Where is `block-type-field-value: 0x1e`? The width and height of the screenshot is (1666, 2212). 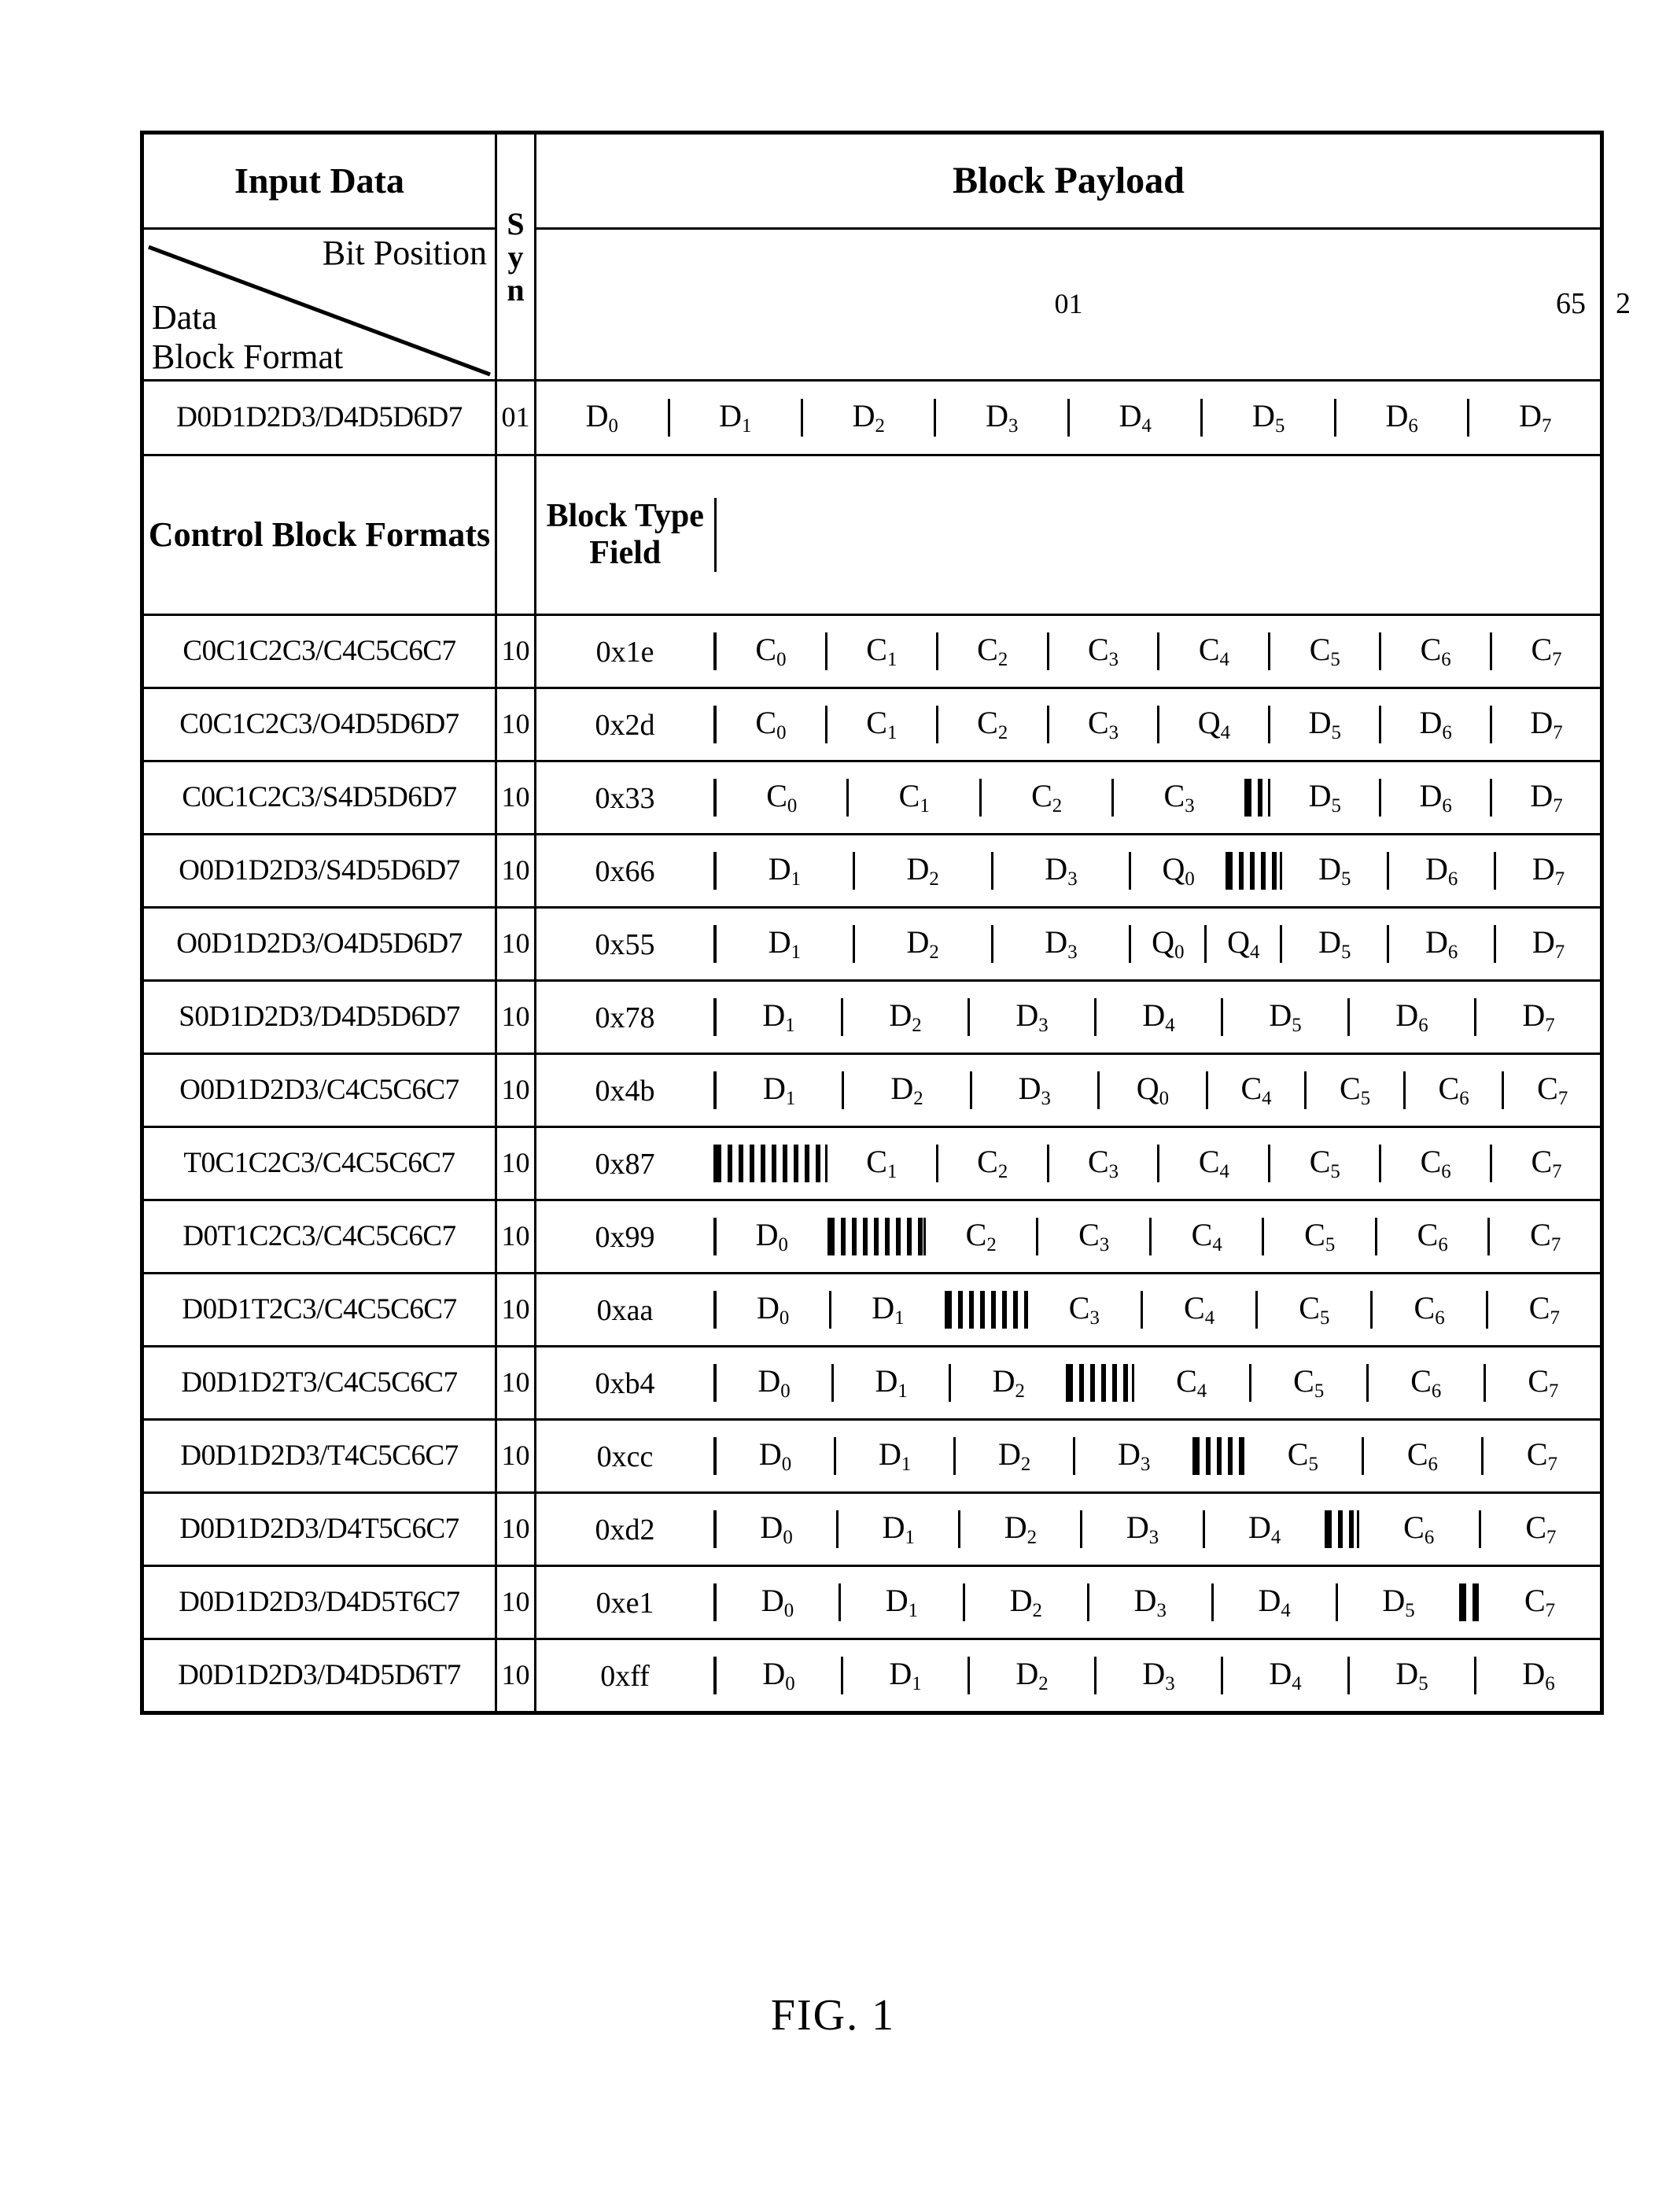
block-type-field-value: 0x1e is located at coordinates (624, 652).